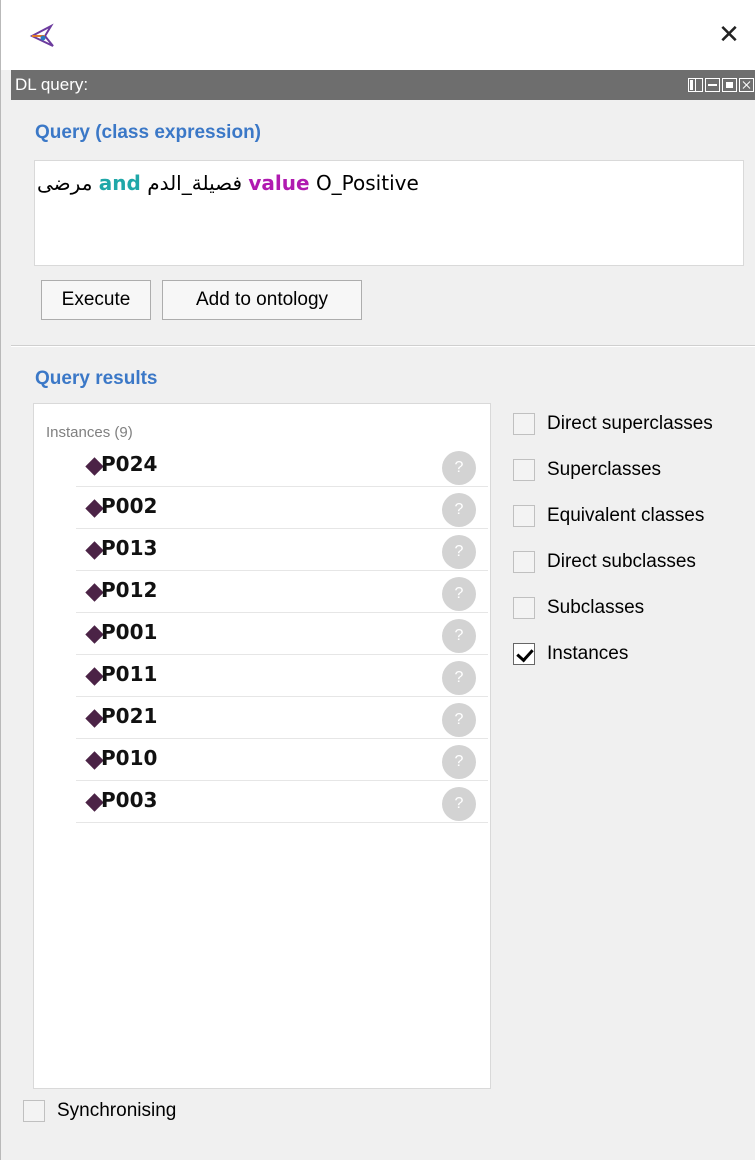 This screenshot has width=755, height=1160. Describe the element at coordinates (630, 423) in the screenshot. I see `option-label: Direct superclasses` at that location.